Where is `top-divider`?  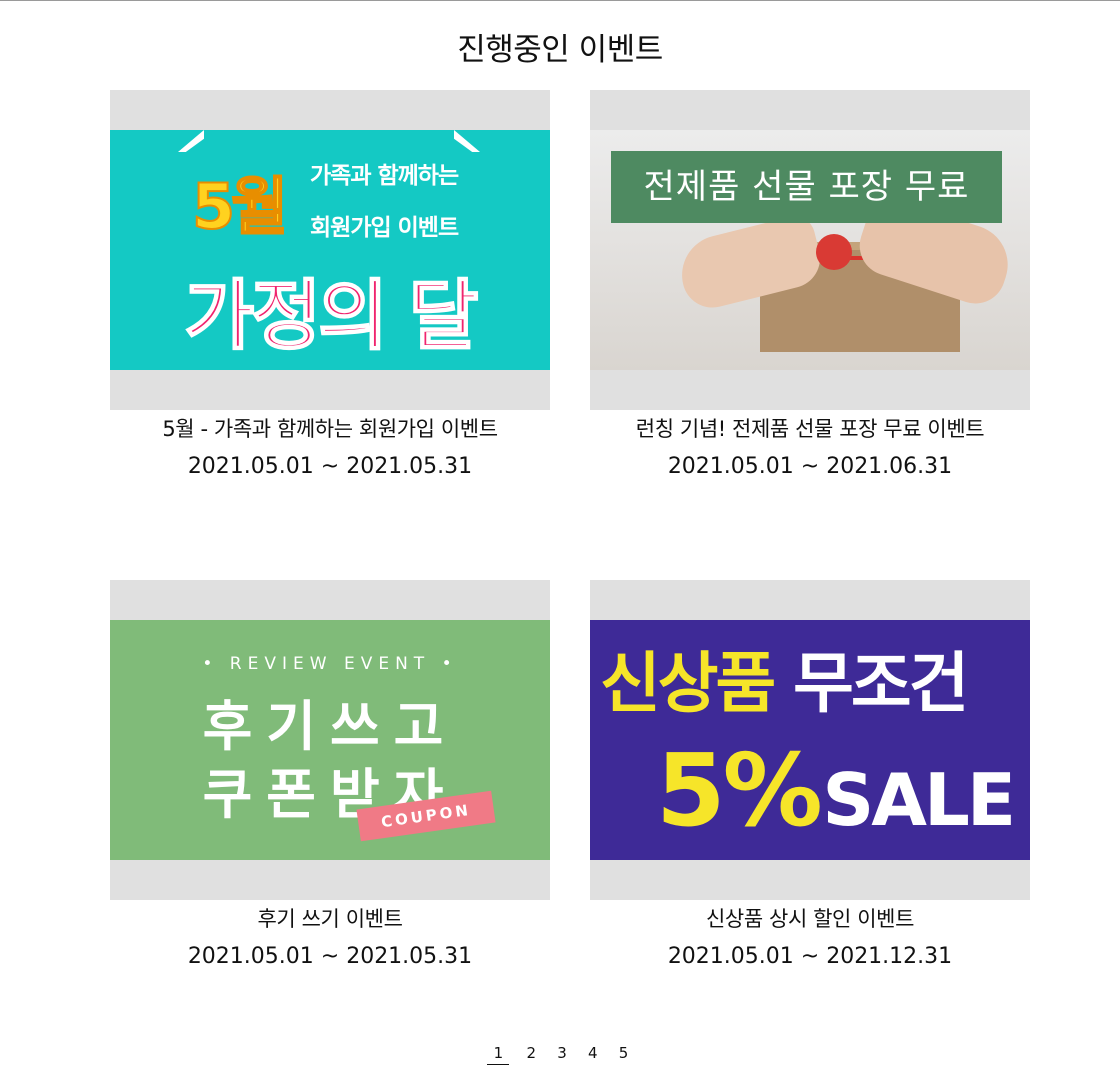
top-divider is located at coordinates (560, 0).